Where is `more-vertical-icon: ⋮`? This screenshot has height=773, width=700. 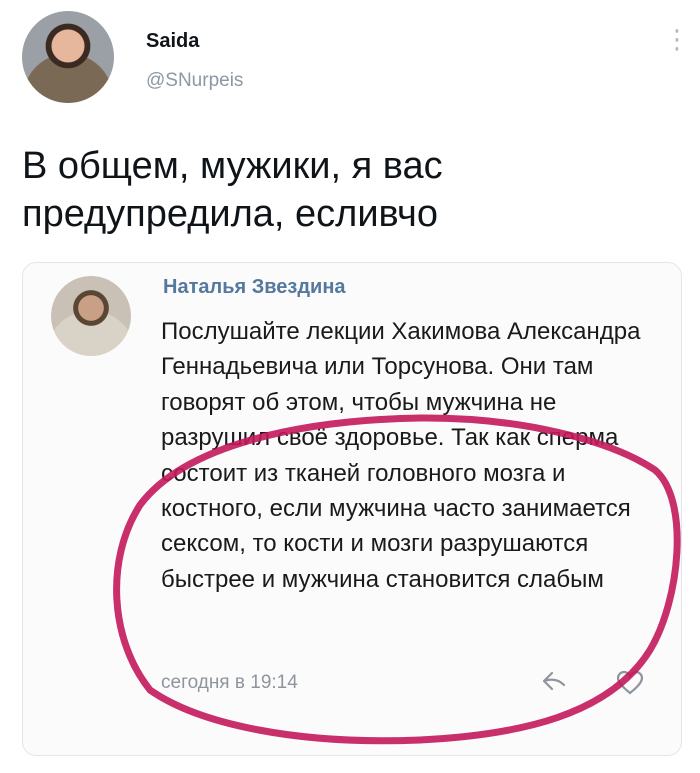
more-vertical-icon: ⋮ is located at coordinates (677, 39).